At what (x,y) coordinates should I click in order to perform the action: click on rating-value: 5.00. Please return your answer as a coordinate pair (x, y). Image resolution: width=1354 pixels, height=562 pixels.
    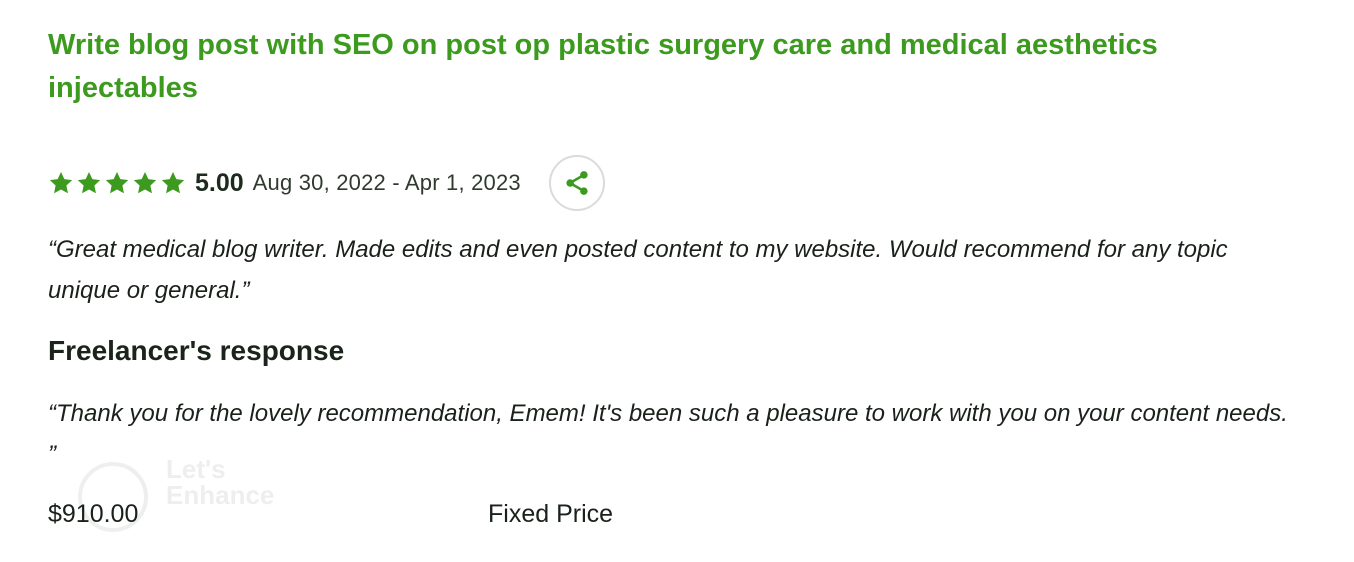
    Looking at the image, I should click on (219, 182).